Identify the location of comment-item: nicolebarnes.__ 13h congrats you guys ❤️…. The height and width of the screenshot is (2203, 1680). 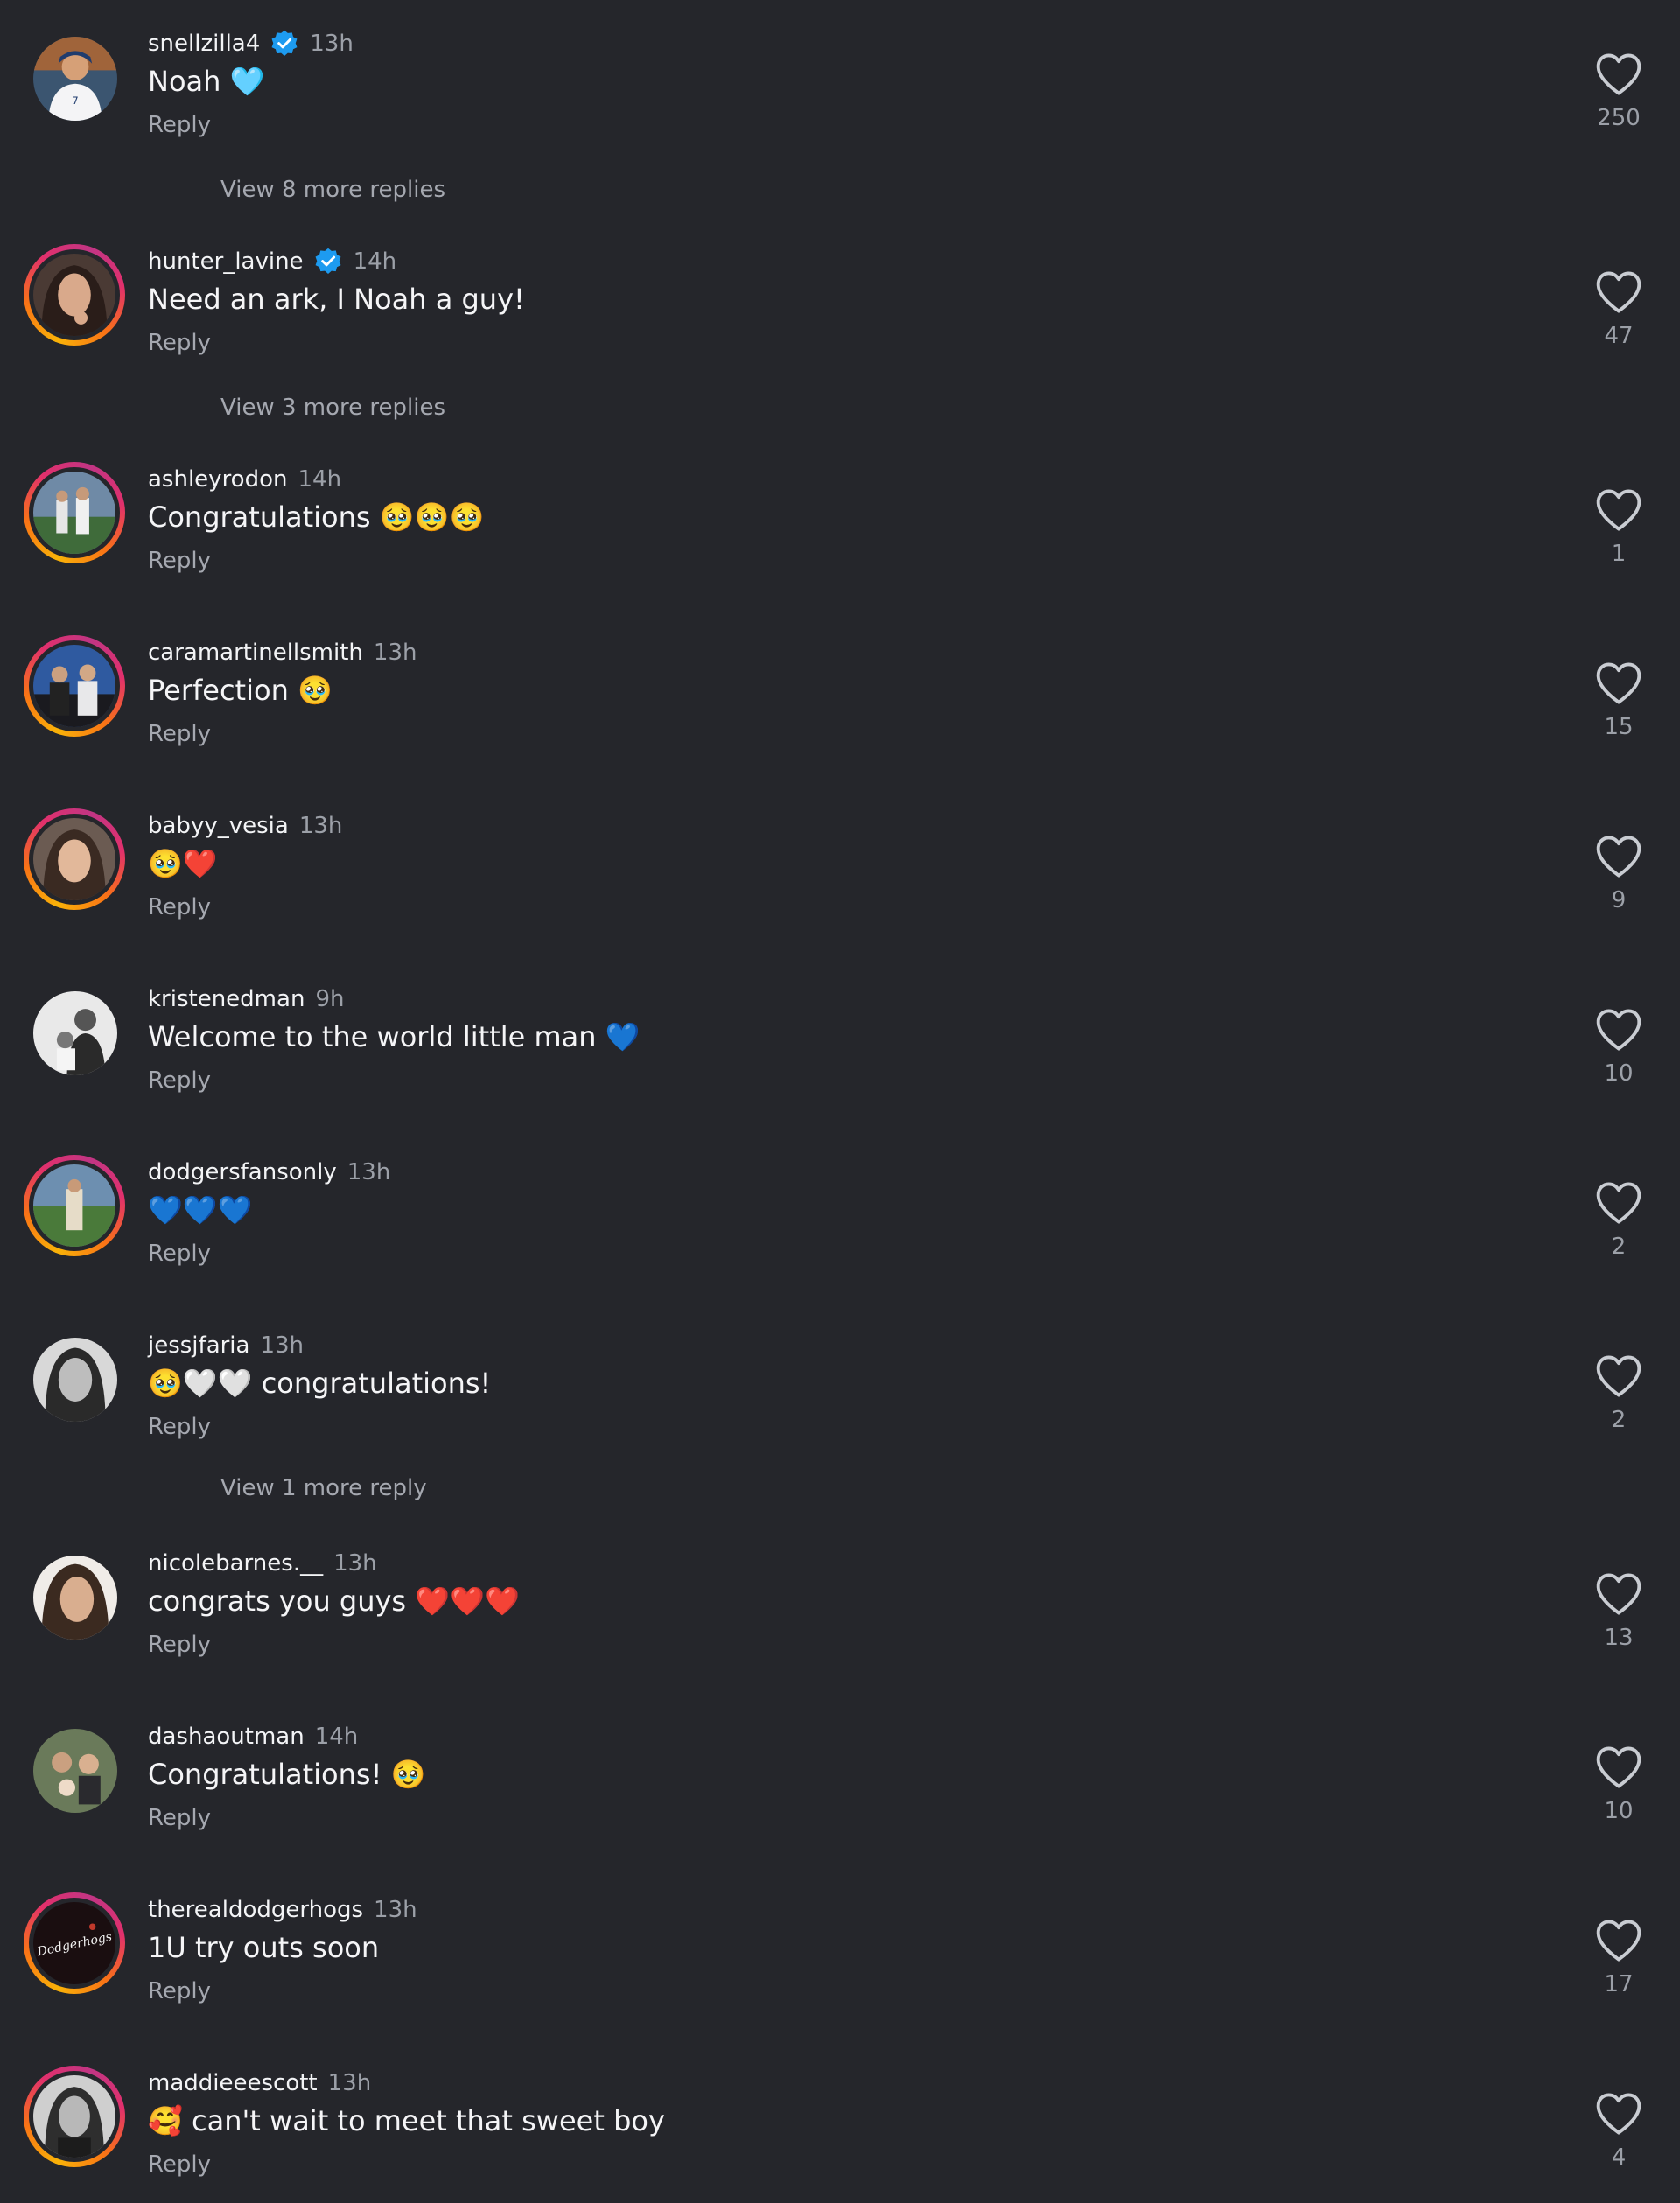
(840, 1612).